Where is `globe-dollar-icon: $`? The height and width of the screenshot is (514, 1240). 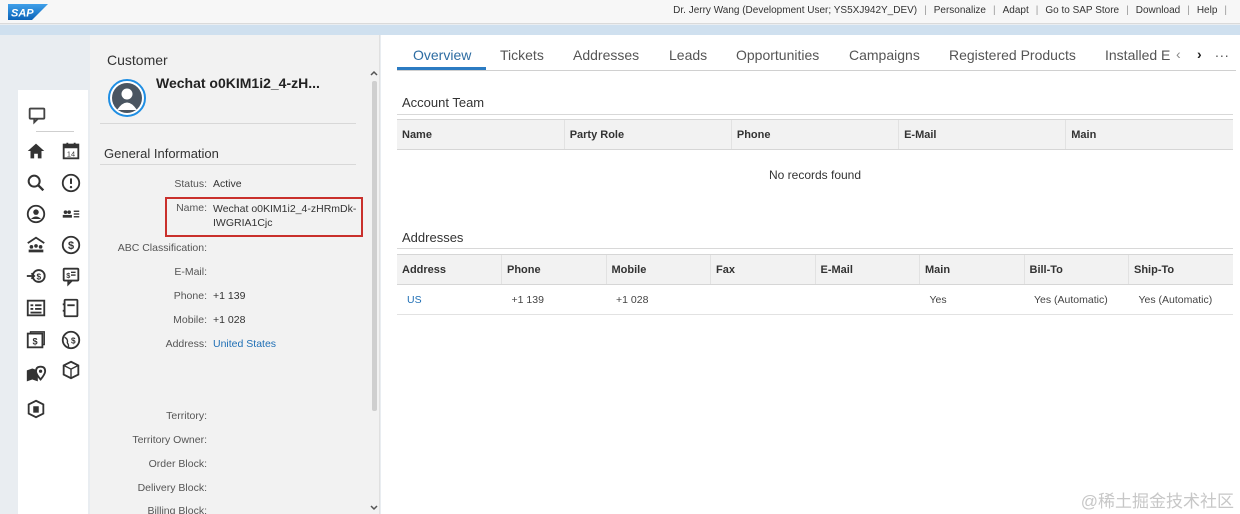 globe-dollar-icon: $ is located at coordinates (71, 340).